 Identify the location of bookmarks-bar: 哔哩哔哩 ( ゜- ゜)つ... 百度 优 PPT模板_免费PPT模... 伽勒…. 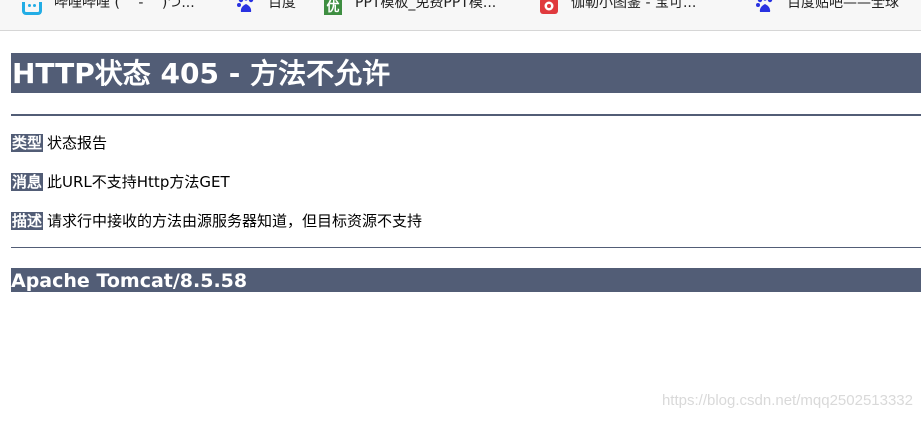
(460, 15).